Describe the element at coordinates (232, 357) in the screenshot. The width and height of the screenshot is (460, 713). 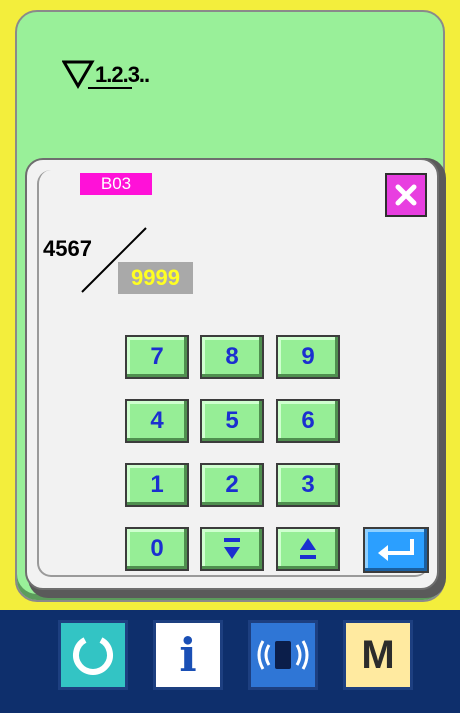
I see `key-8: 8` at that location.